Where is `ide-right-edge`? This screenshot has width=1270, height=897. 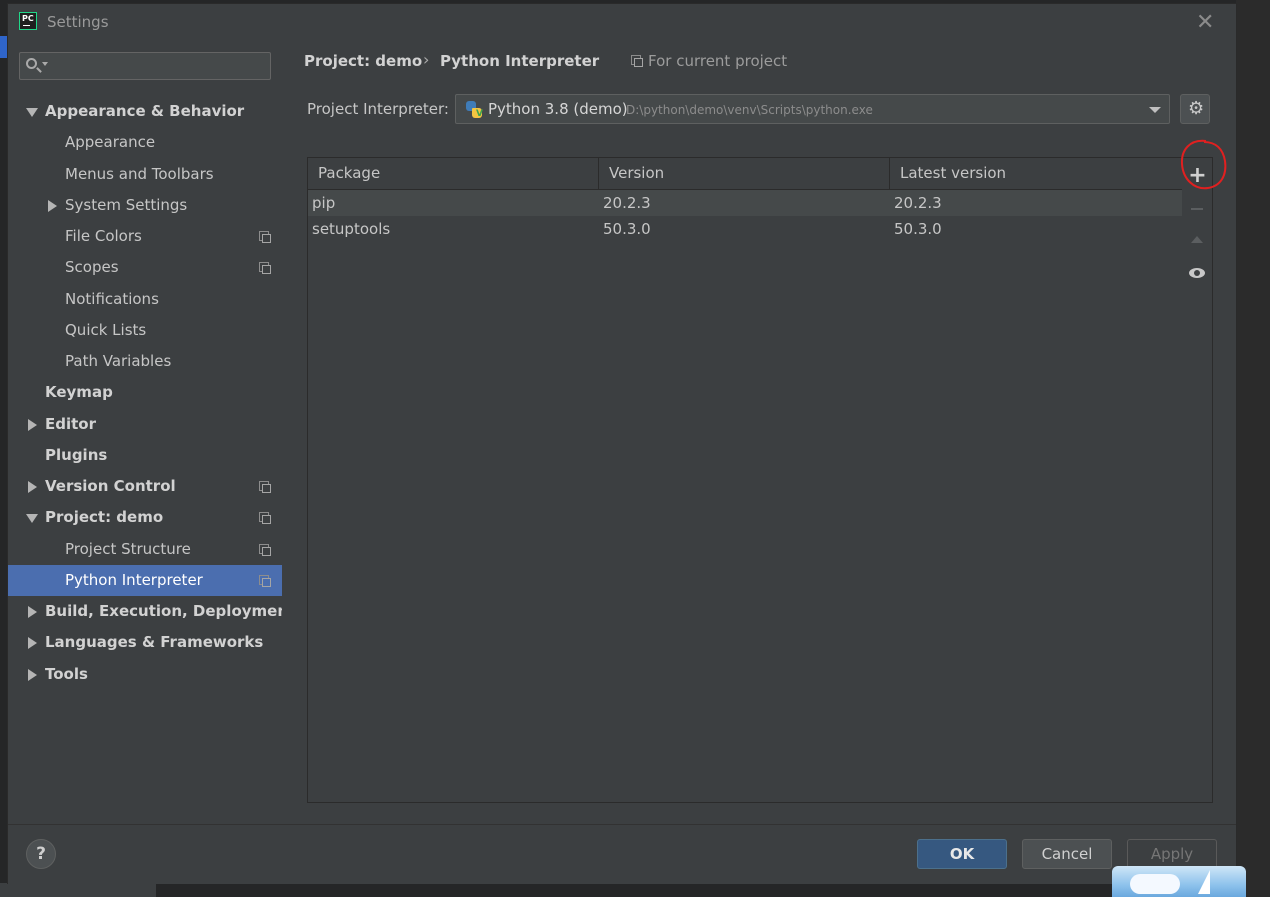 ide-right-edge is located at coordinates (1253, 448).